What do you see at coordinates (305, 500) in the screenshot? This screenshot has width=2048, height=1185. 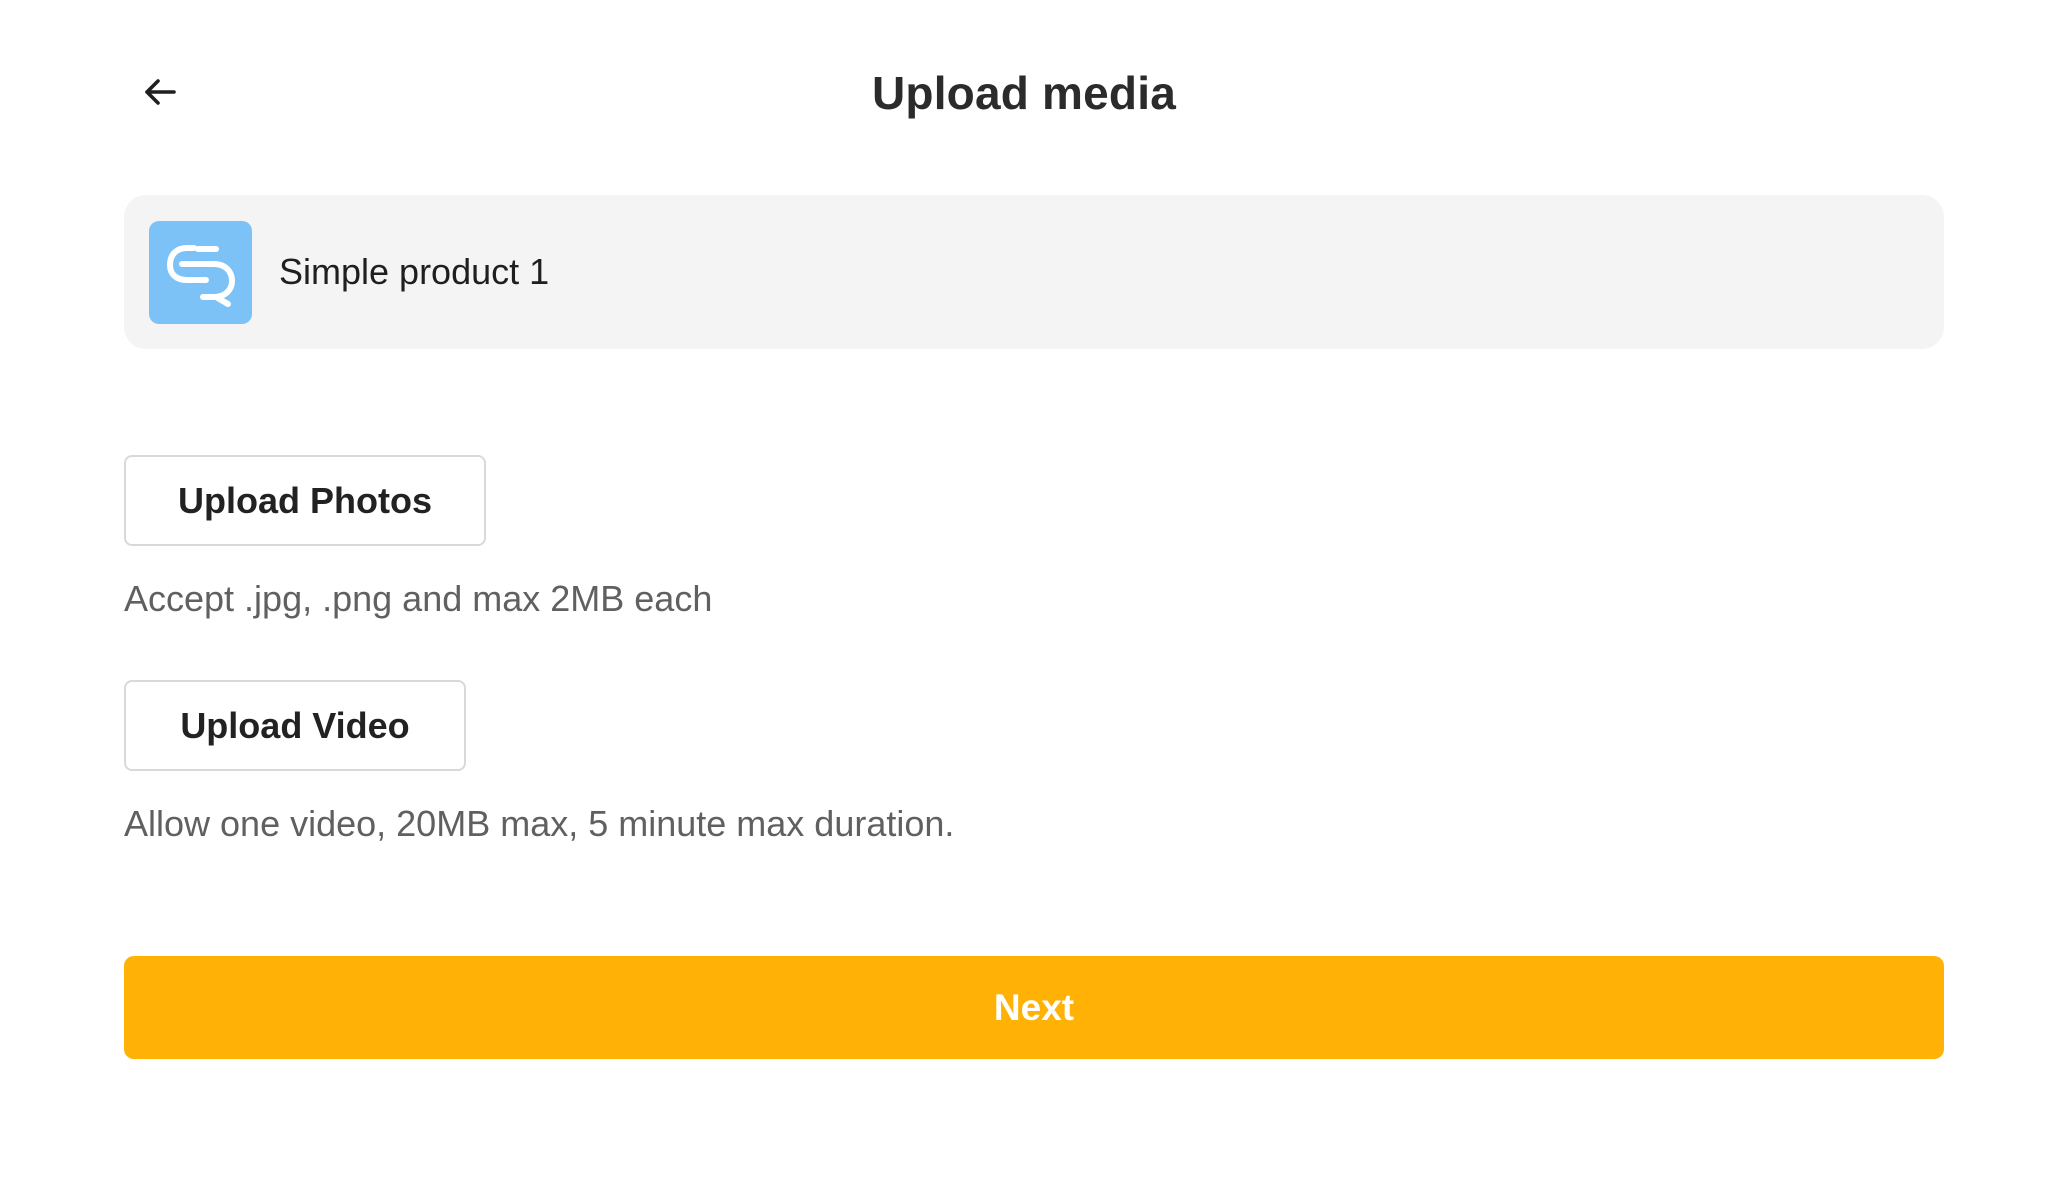 I see `upload-photos-button: Upload Photos` at bounding box center [305, 500].